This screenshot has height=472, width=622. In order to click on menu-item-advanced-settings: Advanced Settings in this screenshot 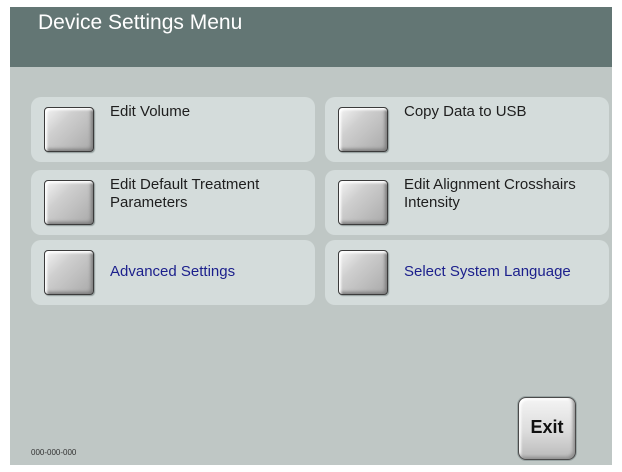, I will do `click(173, 272)`.